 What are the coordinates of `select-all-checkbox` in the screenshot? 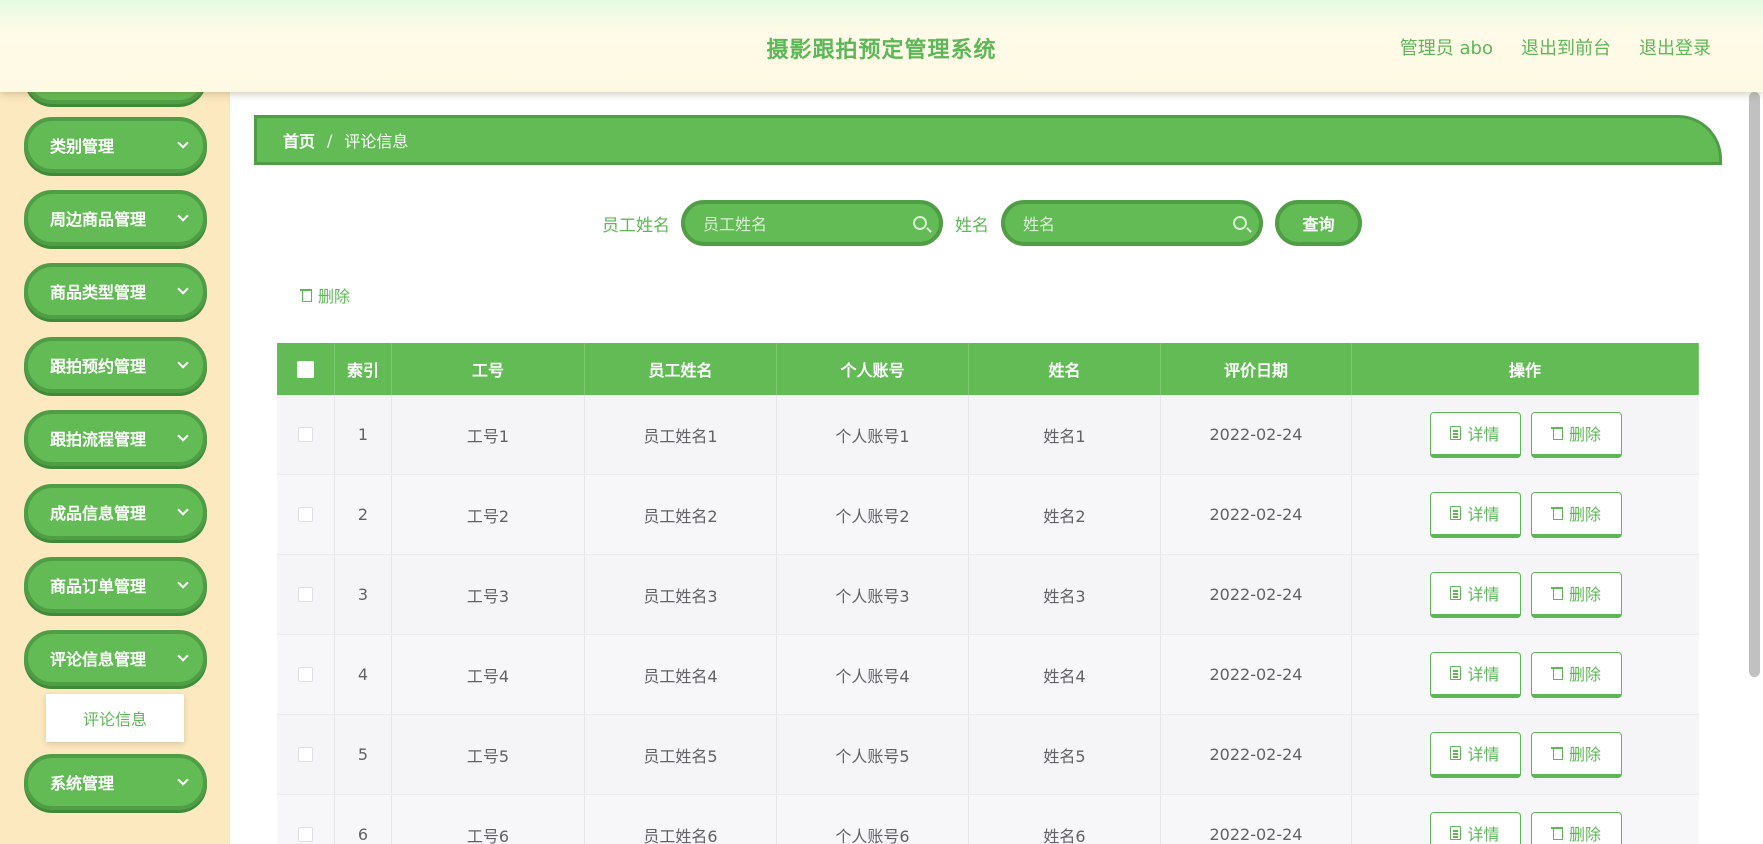 It's located at (305, 369).